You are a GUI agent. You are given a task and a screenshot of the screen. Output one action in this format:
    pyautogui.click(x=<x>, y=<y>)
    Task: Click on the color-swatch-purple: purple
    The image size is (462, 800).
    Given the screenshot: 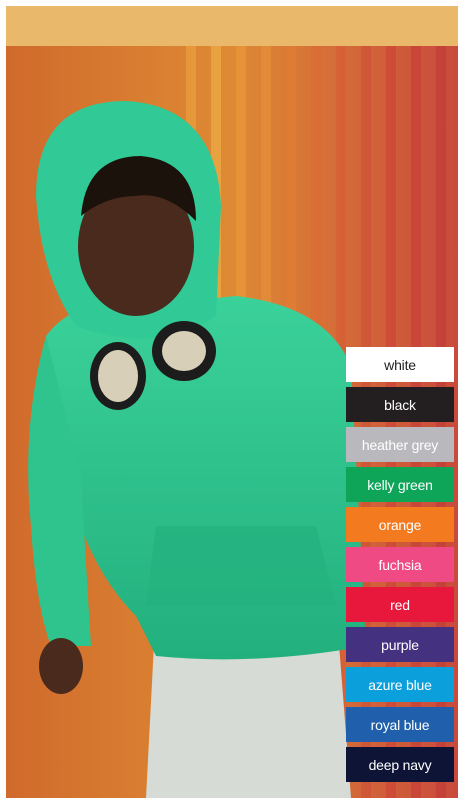 What is the action you would take?
    pyautogui.click(x=400, y=644)
    